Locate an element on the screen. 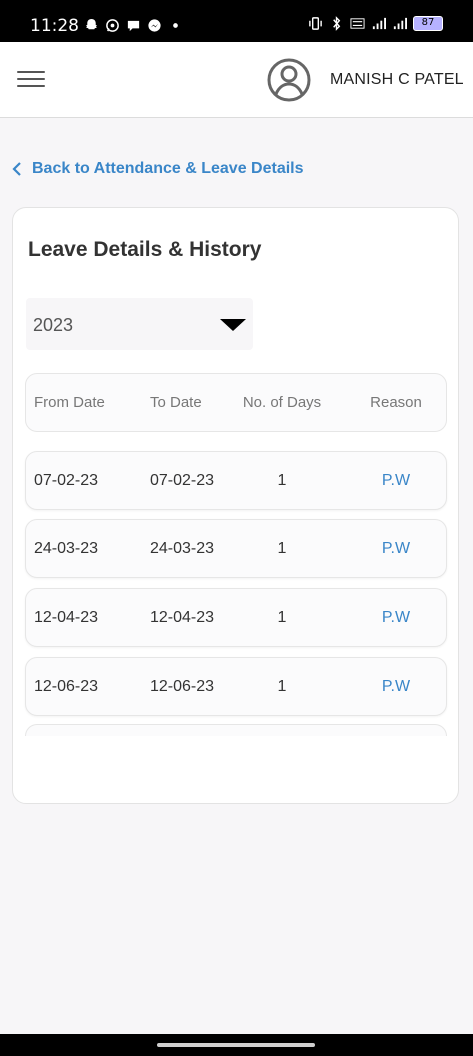 The height and width of the screenshot is (1056, 473). app-header: MANISH C PATEL is located at coordinates (236, 80).